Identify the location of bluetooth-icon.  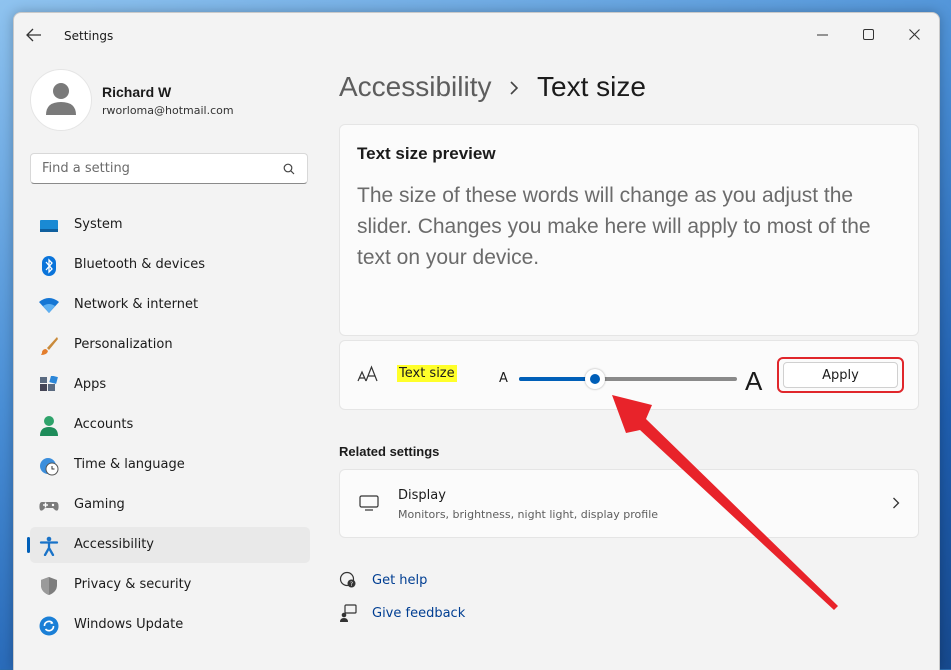
(49, 266).